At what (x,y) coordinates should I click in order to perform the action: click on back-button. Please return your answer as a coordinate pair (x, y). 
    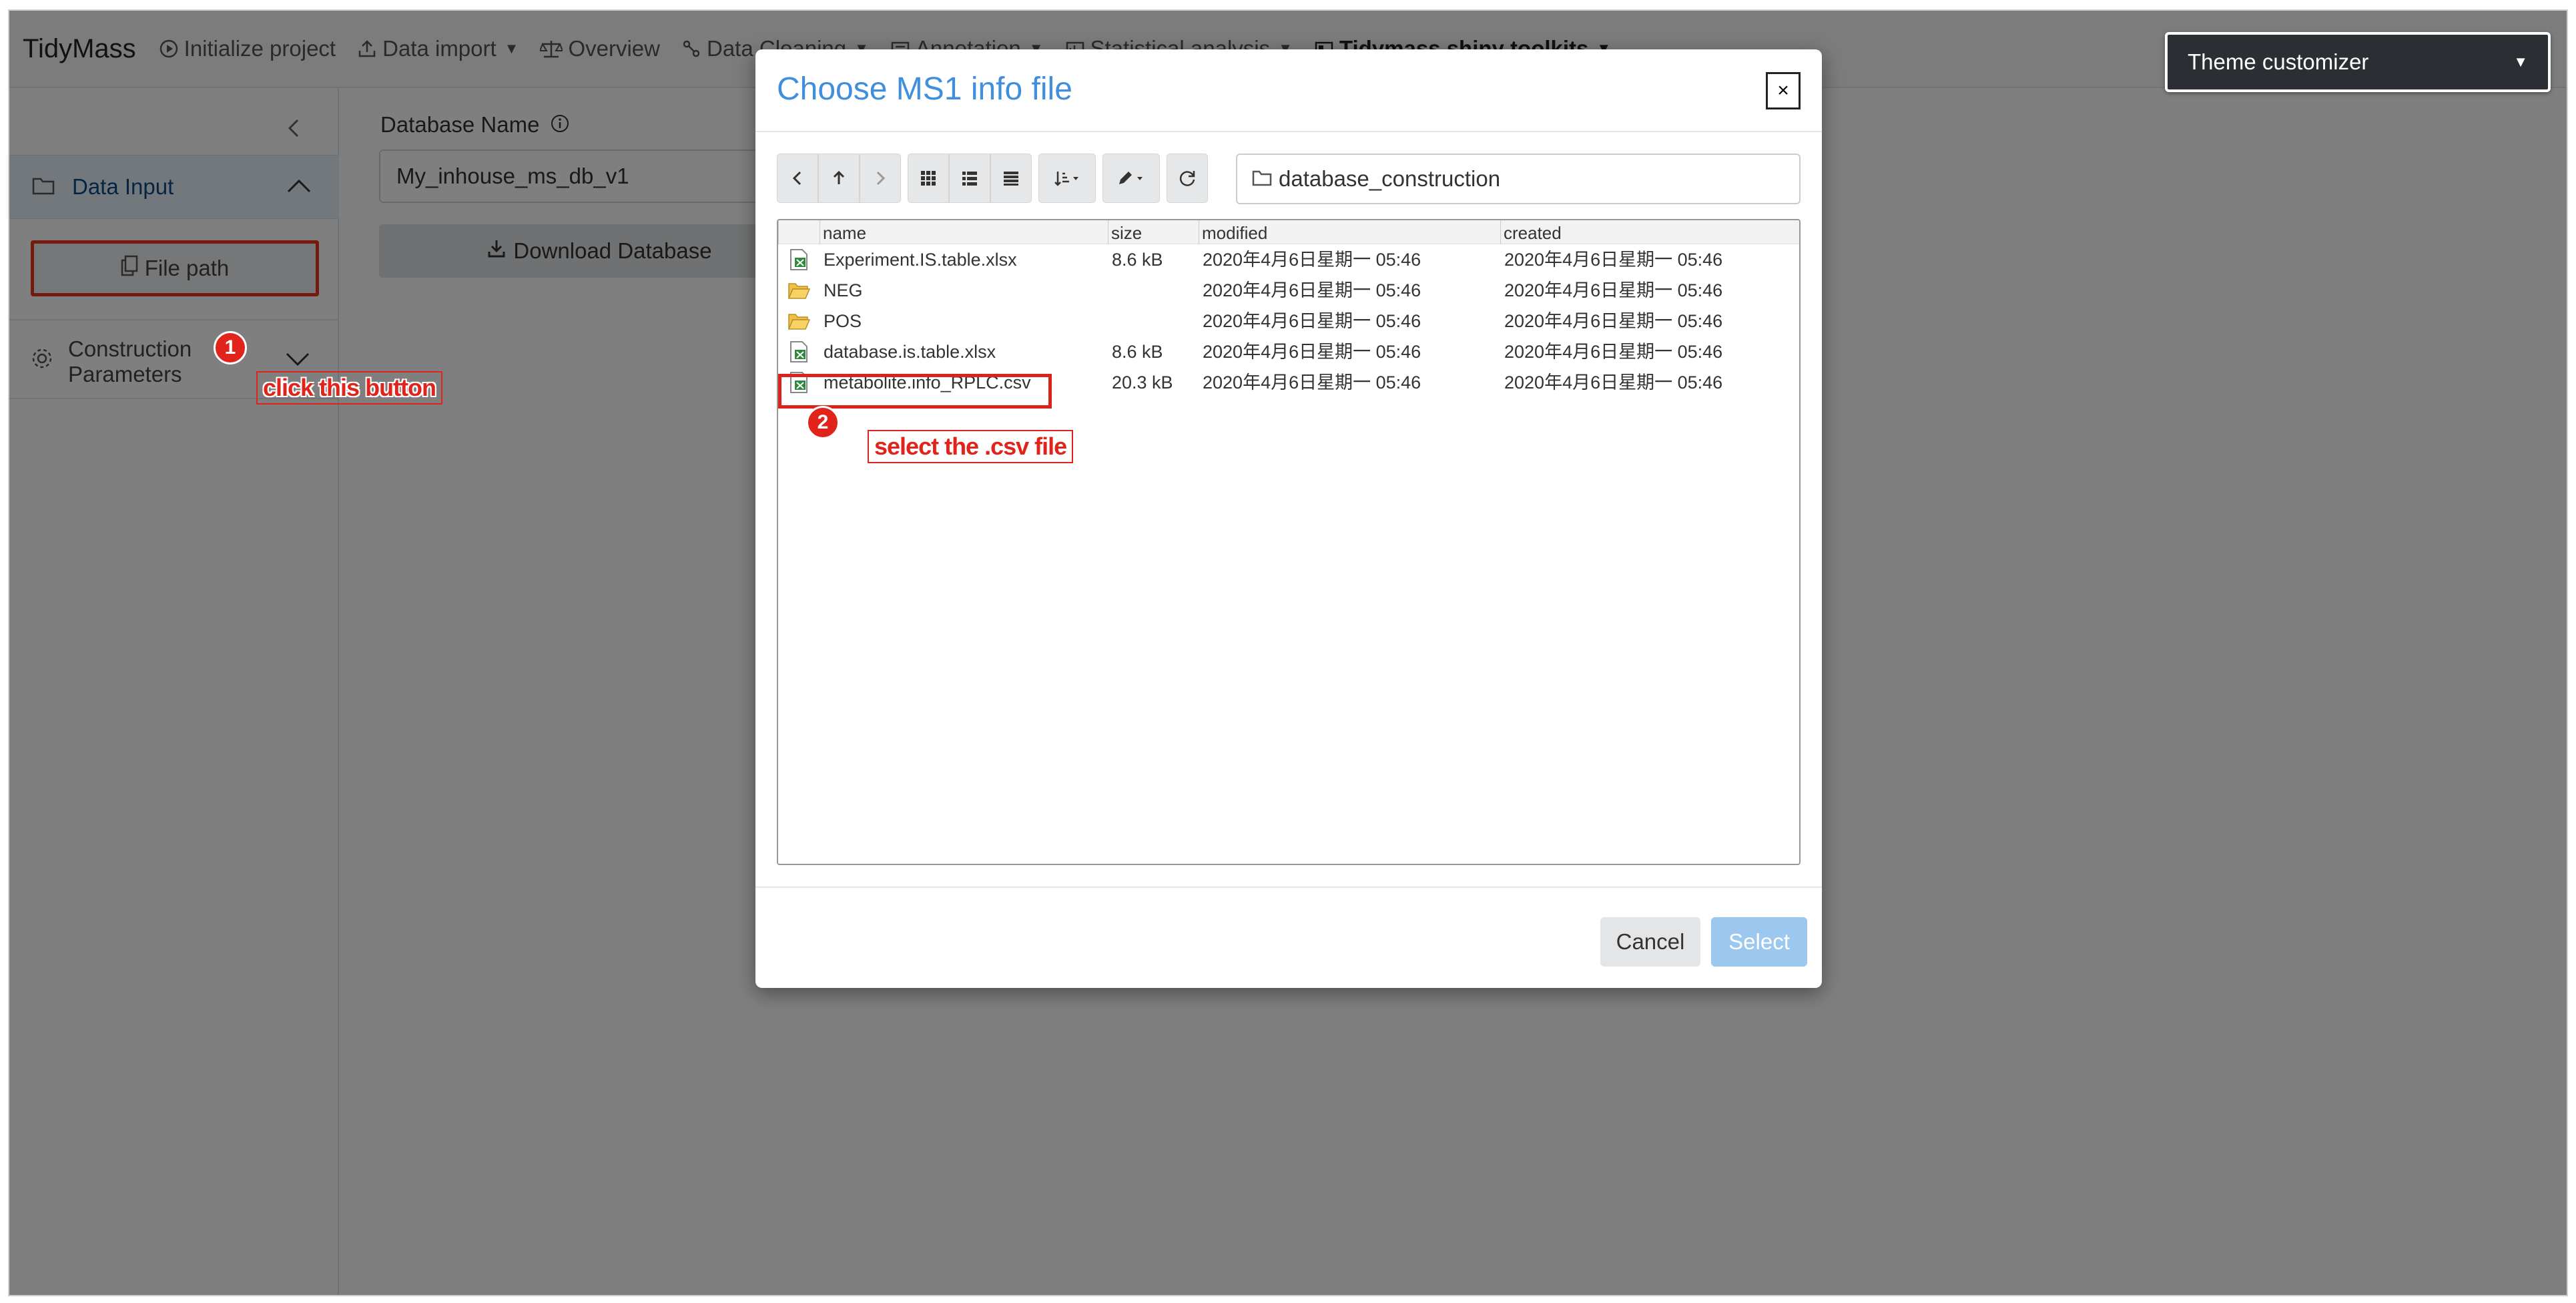
    Looking at the image, I should click on (797, 178).